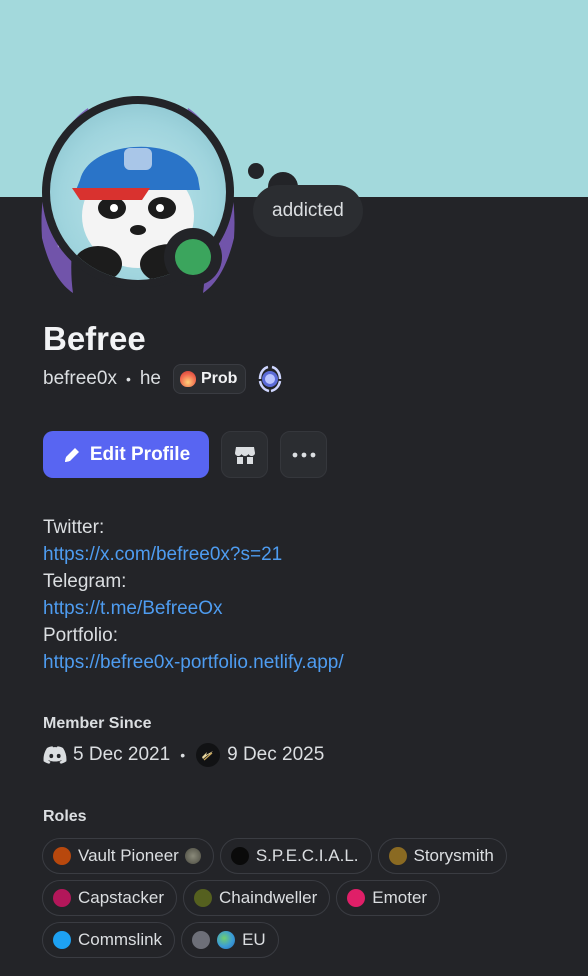 The height and width of the screenshot is (976, 588). What do you see at coordinates (219, 378) in the screenshot?
I see `guild-tag-label: Prob` at bounding box center [219, 378].